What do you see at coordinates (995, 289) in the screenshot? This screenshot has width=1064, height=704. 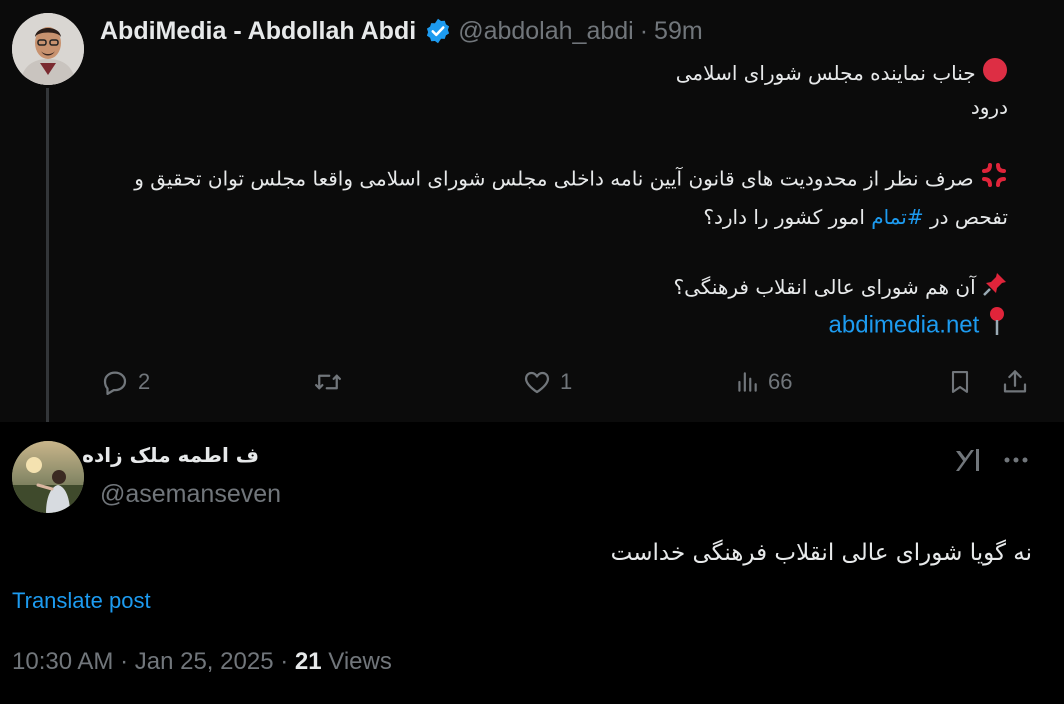 I see `pushpin-emoji` at bounding box center [995, 289].